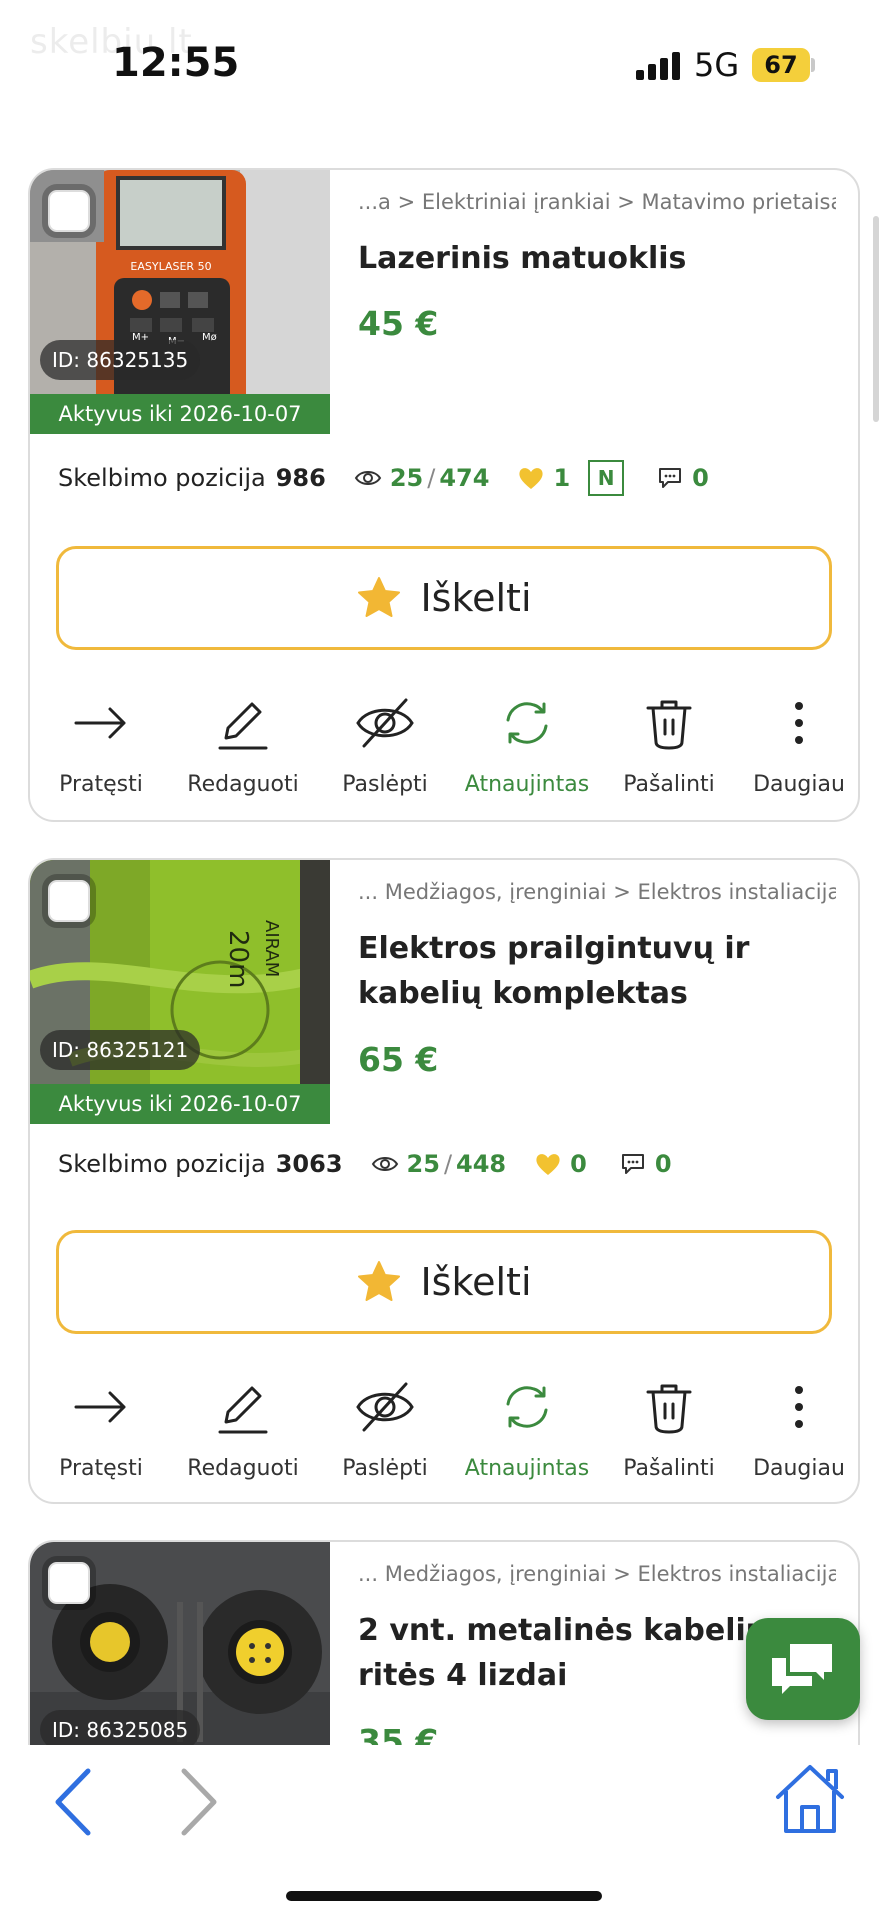 This screenshot has height=1920, width=886. What do you see at coordinates (180, 1643) in the screenshot?
I see `listing-thumbnail: ID: 86325085` at bounding box center [180, 1643].